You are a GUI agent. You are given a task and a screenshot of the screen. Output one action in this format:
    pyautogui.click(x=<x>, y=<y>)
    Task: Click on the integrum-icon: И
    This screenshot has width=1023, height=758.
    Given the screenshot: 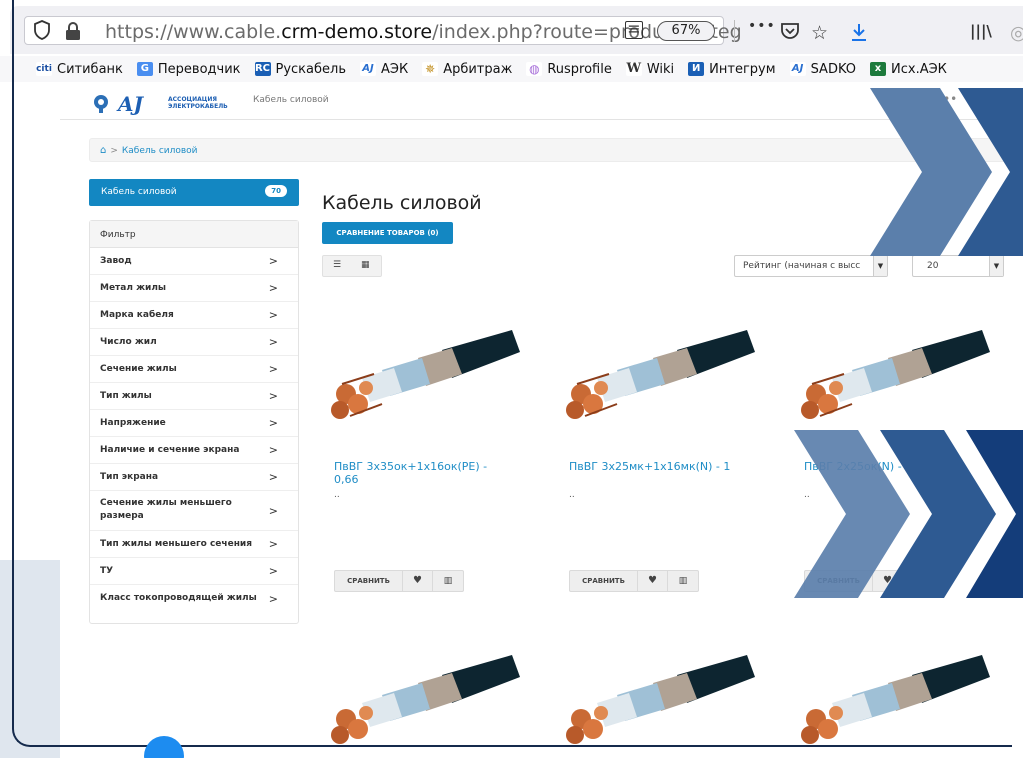 What is the action you would take?
    pyautogui.click(x=696, y=69)
    